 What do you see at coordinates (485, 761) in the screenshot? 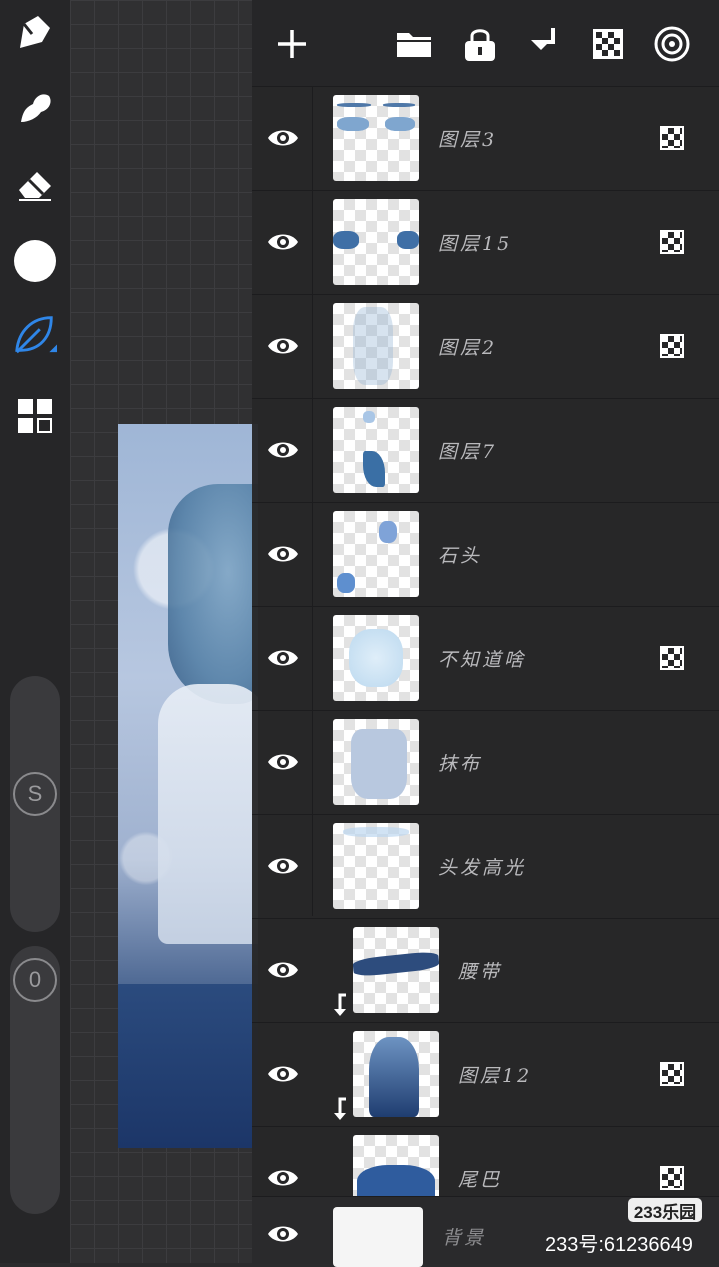
I see `layer-row: 抹布` at bounding box center [485, 761].